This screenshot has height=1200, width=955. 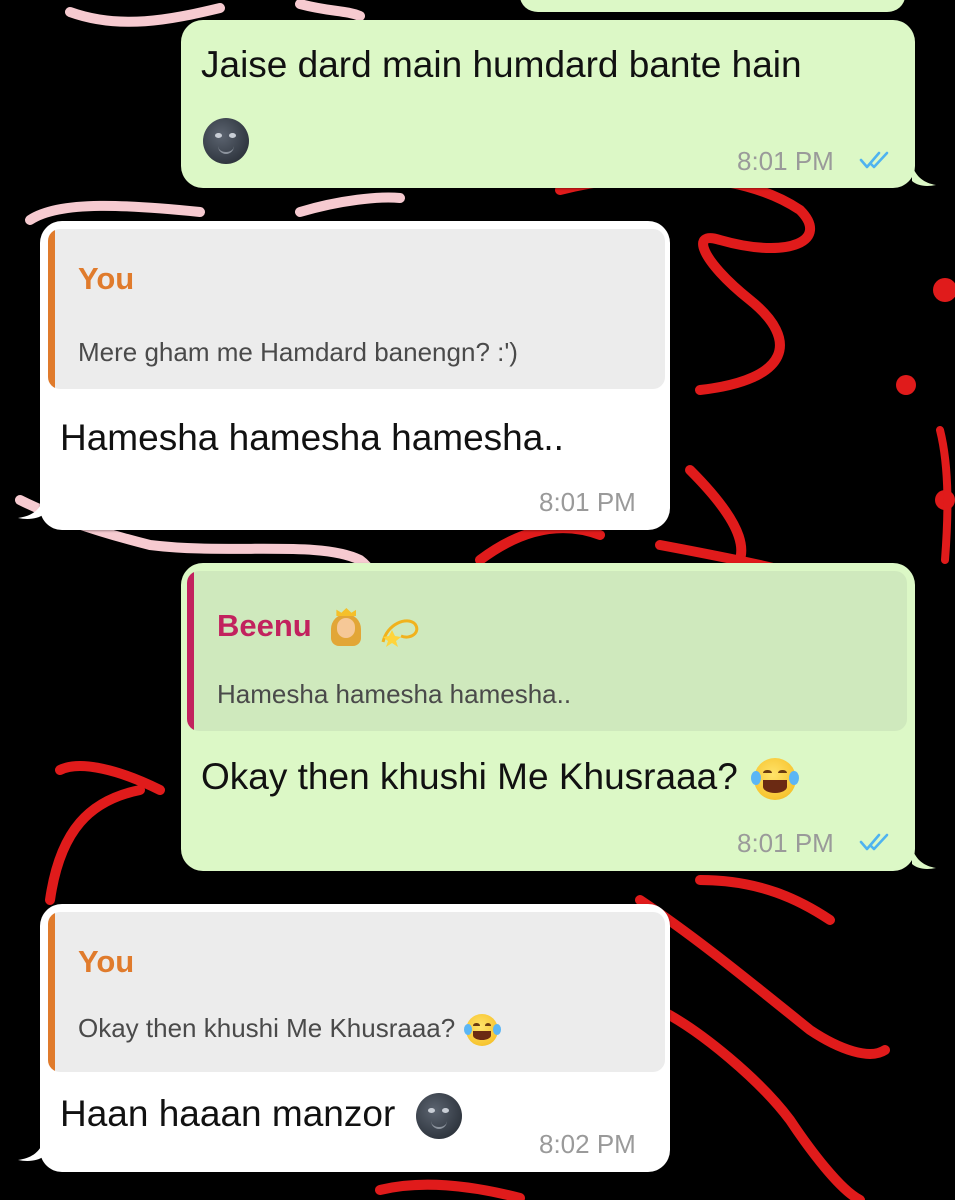 I want to click on message-text: Jaise dard main humdard bante hain, so click(x=501, y=64).